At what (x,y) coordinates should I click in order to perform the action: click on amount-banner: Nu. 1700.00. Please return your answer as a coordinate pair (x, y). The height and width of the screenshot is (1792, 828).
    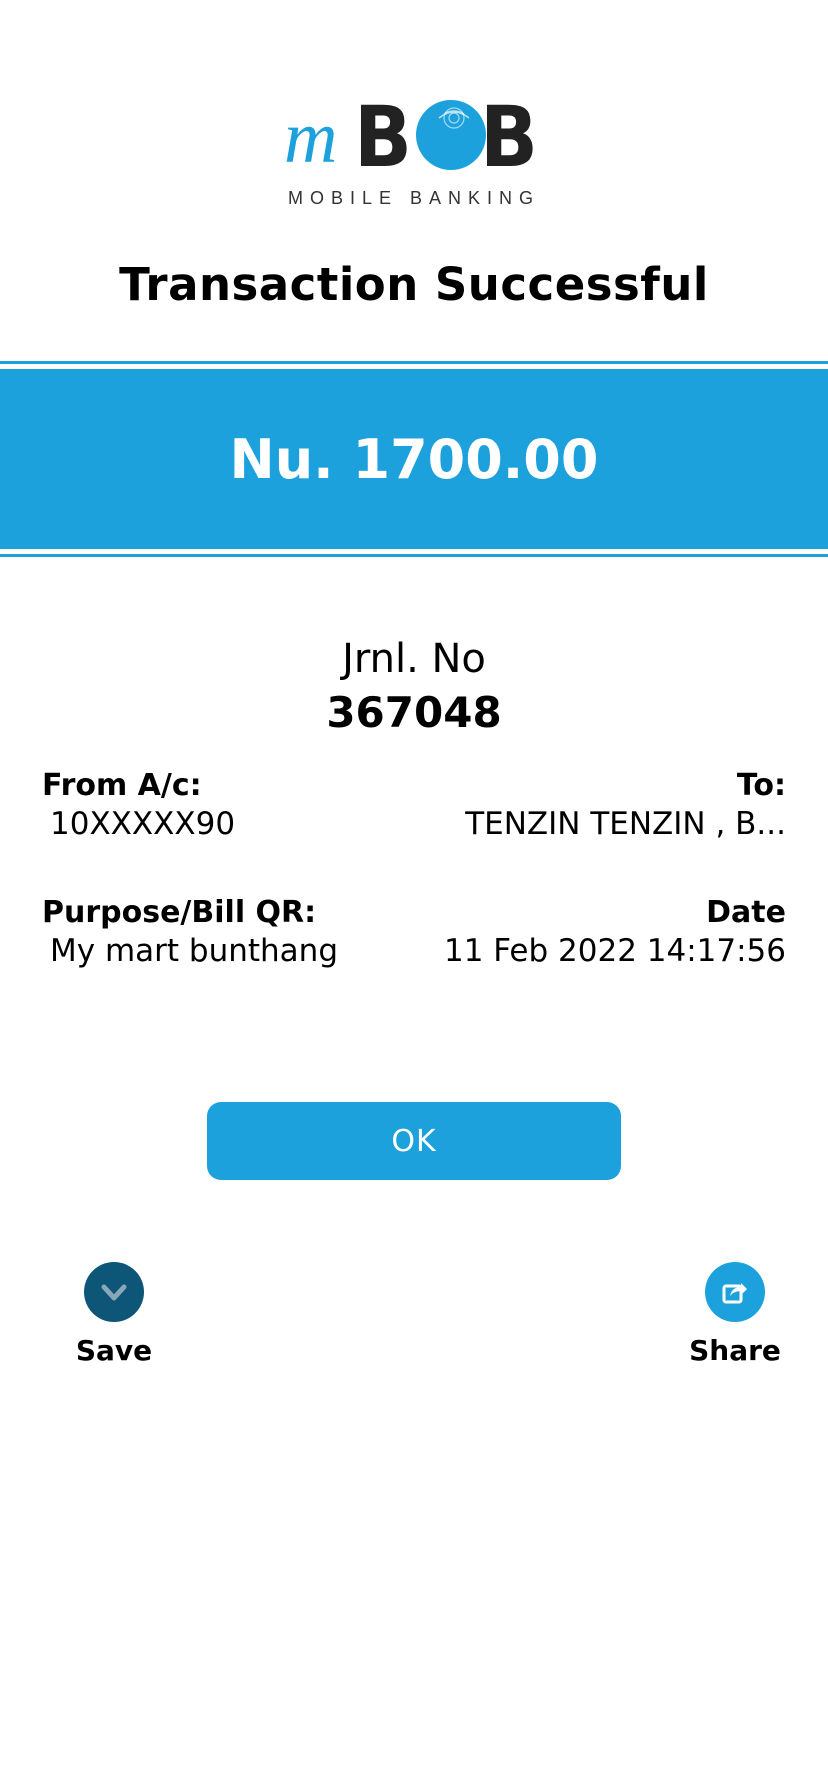
    Looking at the image, I should click on (414, 459).